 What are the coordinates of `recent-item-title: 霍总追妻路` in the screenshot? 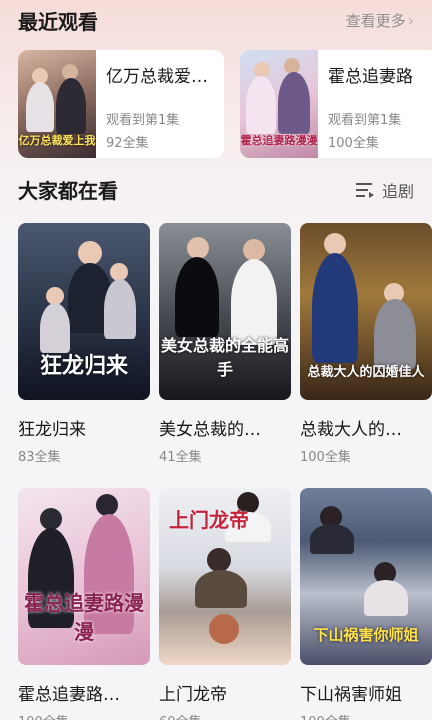 It's located at (370, 77).